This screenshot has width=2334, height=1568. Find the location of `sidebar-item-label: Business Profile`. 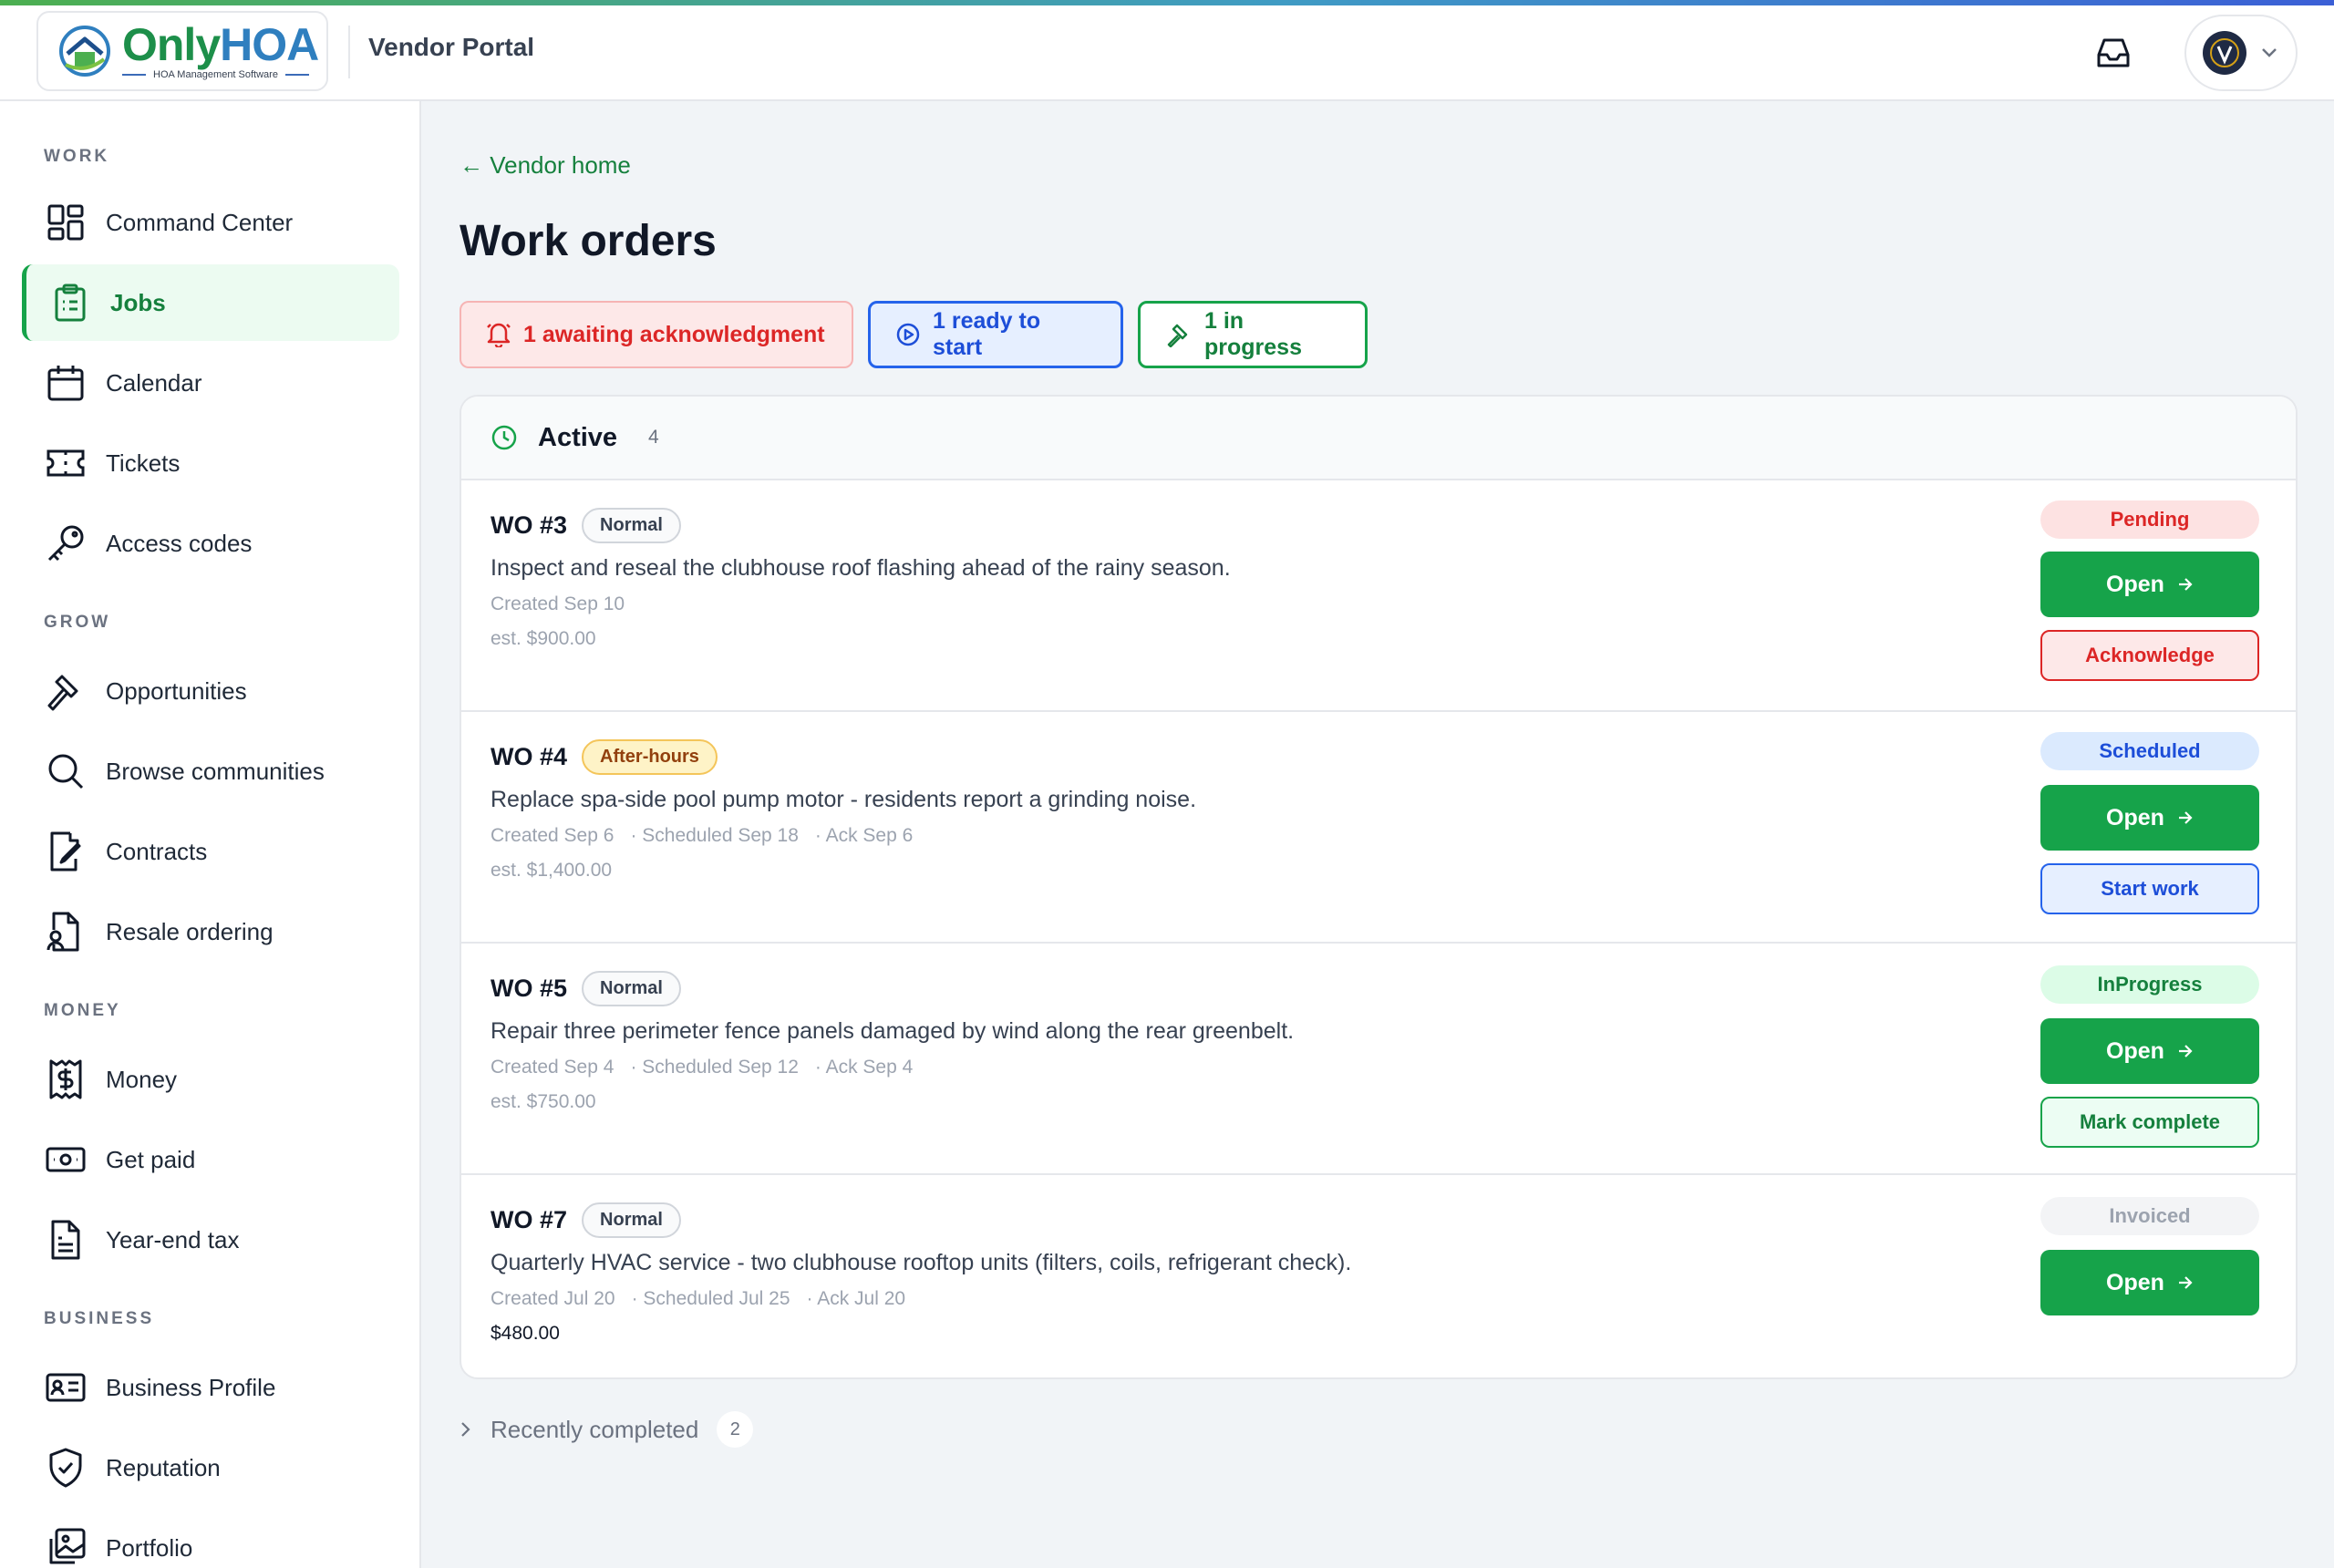

sidebar-item-label: Business Profile is located at coordinates (191, 1387).